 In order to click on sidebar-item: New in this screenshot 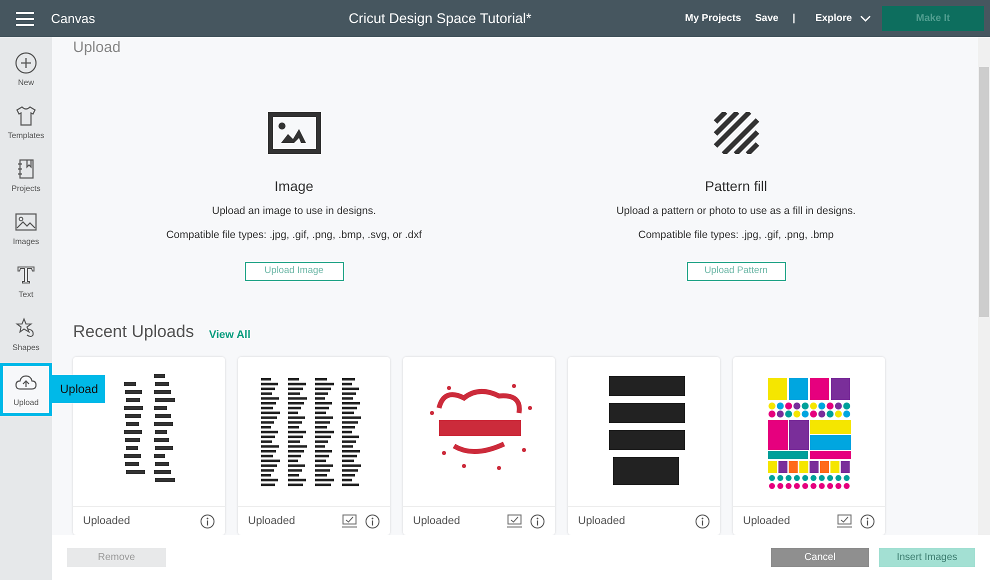, I will do `click(26, 69)`.